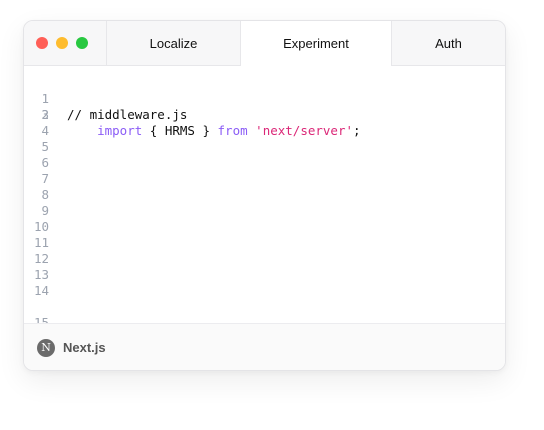  Describe the element at coordinates (82, 43) in the screenshot. I see `maximize-button` at that location.